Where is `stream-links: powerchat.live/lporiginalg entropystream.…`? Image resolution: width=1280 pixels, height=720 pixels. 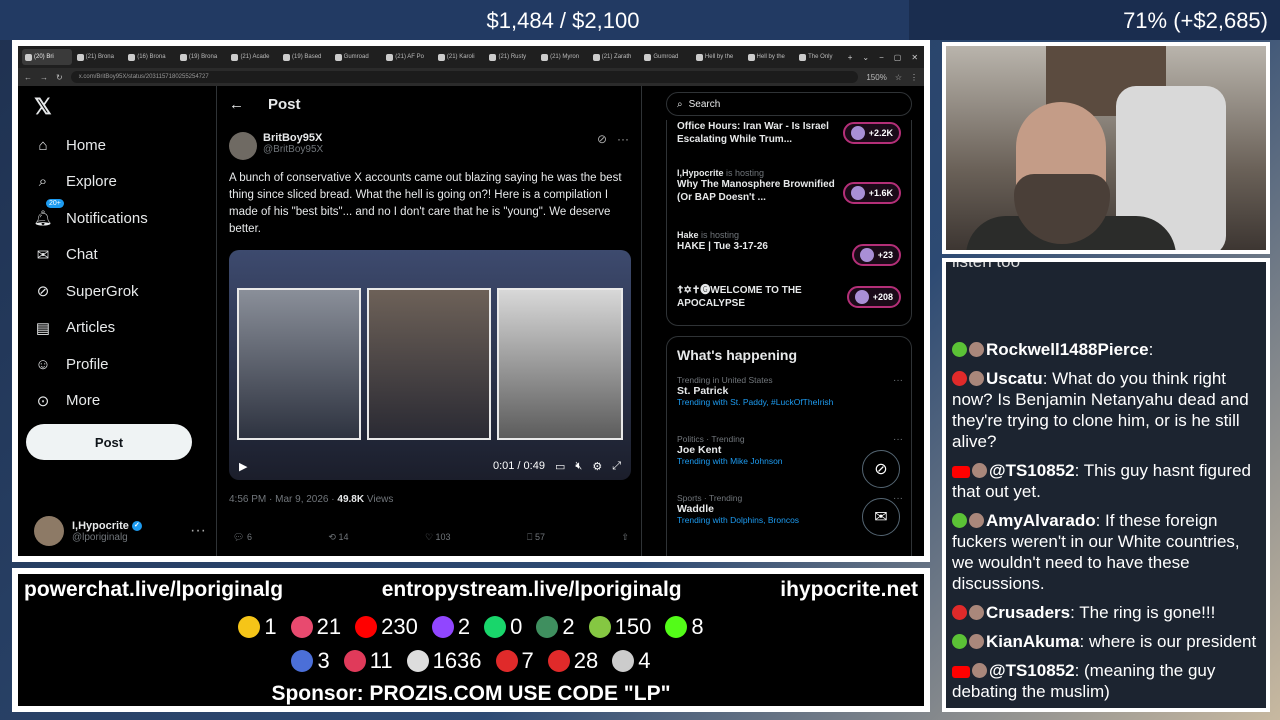 stream-links: powerchat.live/lporiginalg entropystream.… is located at coordinates (471, 590).